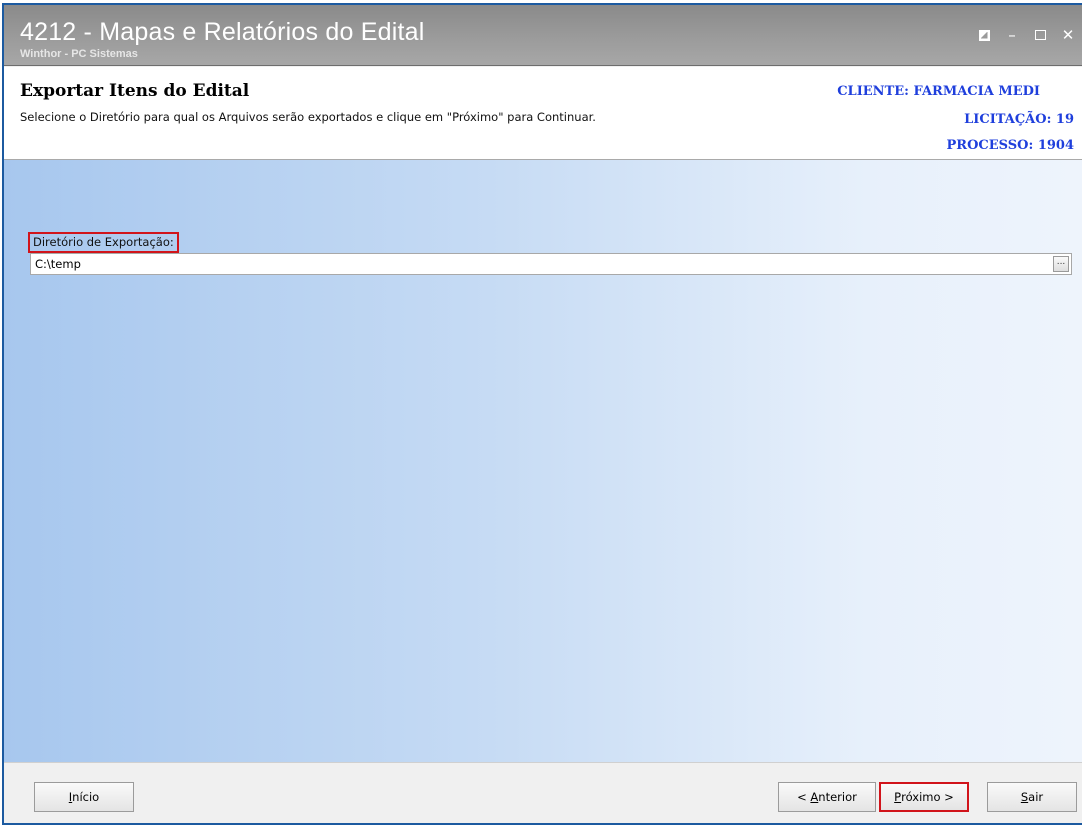  I want to click on maximize-button, so click(1040, 35).